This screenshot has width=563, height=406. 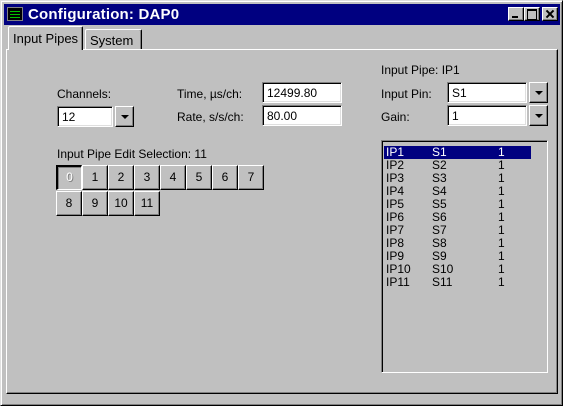 I want to click on pin-button-9: 9, so click(x=95, y=203).